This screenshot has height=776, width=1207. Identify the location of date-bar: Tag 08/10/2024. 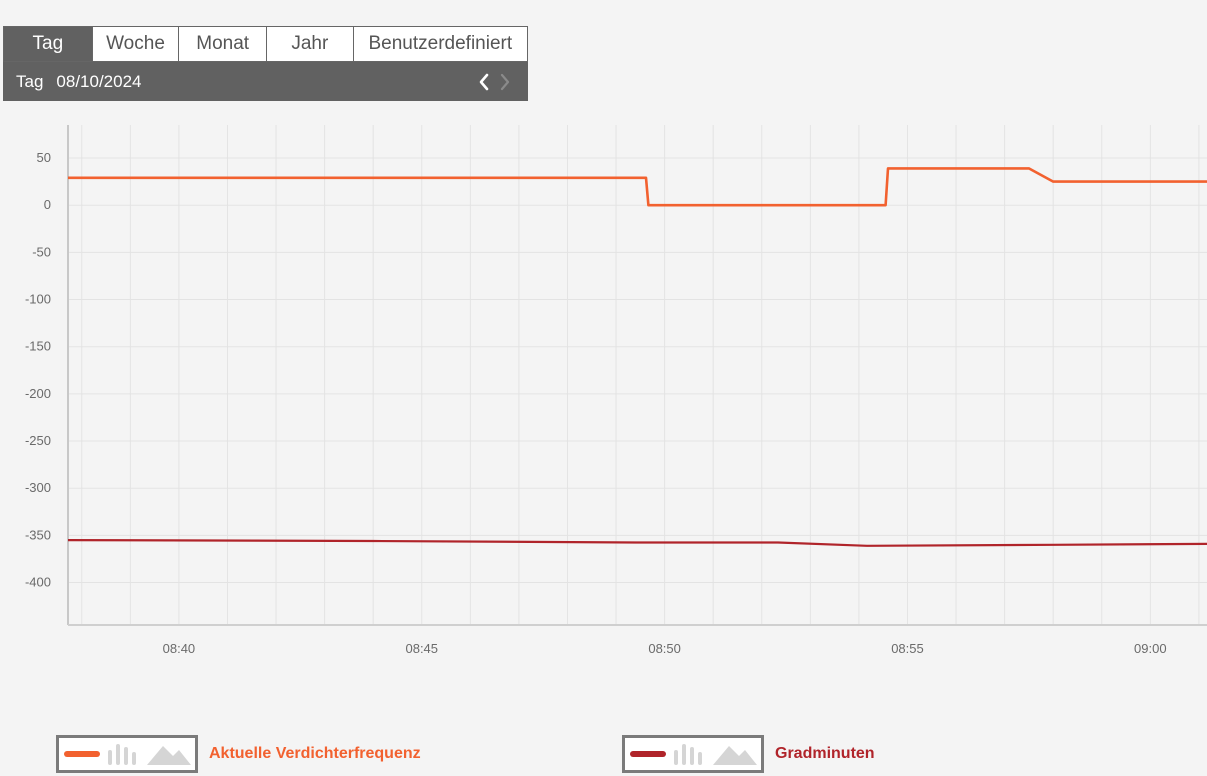
(265, 81).